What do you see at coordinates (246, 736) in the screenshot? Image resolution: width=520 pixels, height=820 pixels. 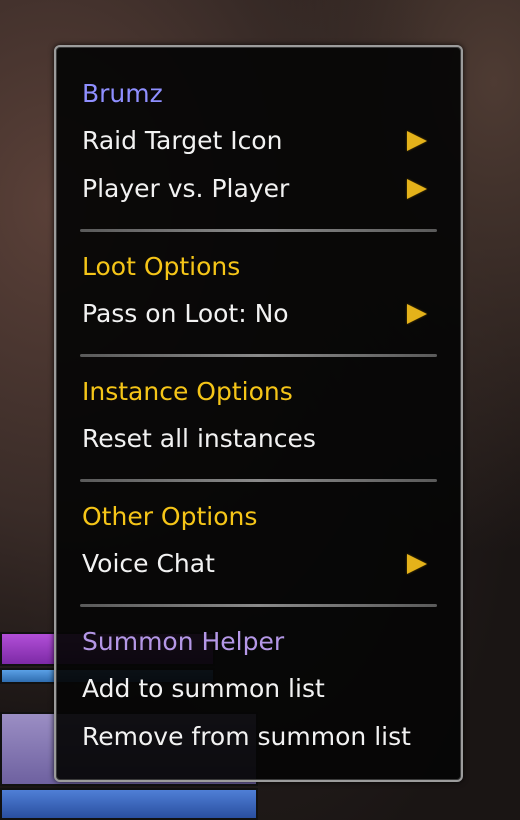 I see `menu-item-label: Remove from summon list` at bounding box center [246, 736].